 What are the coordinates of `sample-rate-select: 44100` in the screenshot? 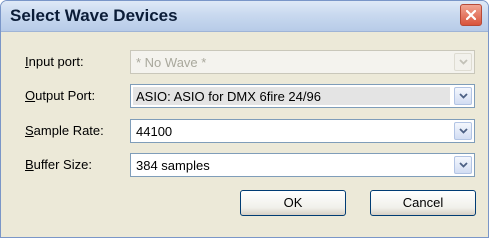 It's located at (302, 131).